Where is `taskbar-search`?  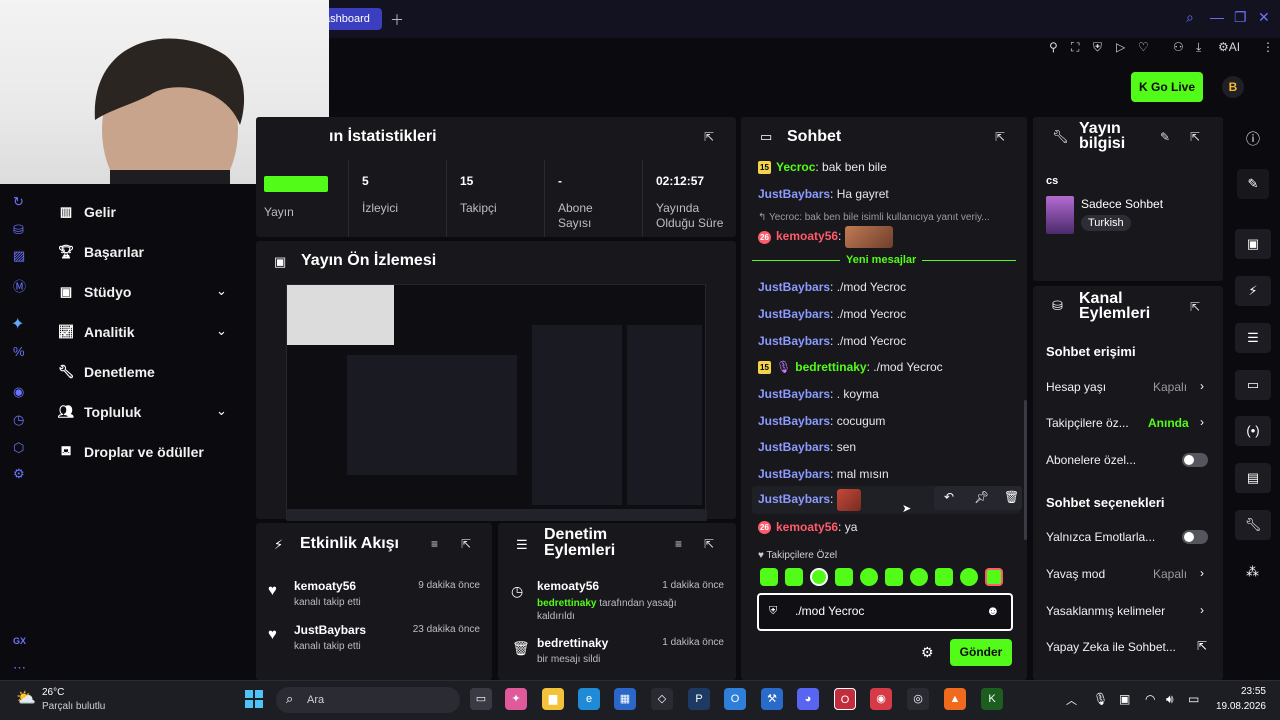 taskbar-search is located at coordinates (368, 700).